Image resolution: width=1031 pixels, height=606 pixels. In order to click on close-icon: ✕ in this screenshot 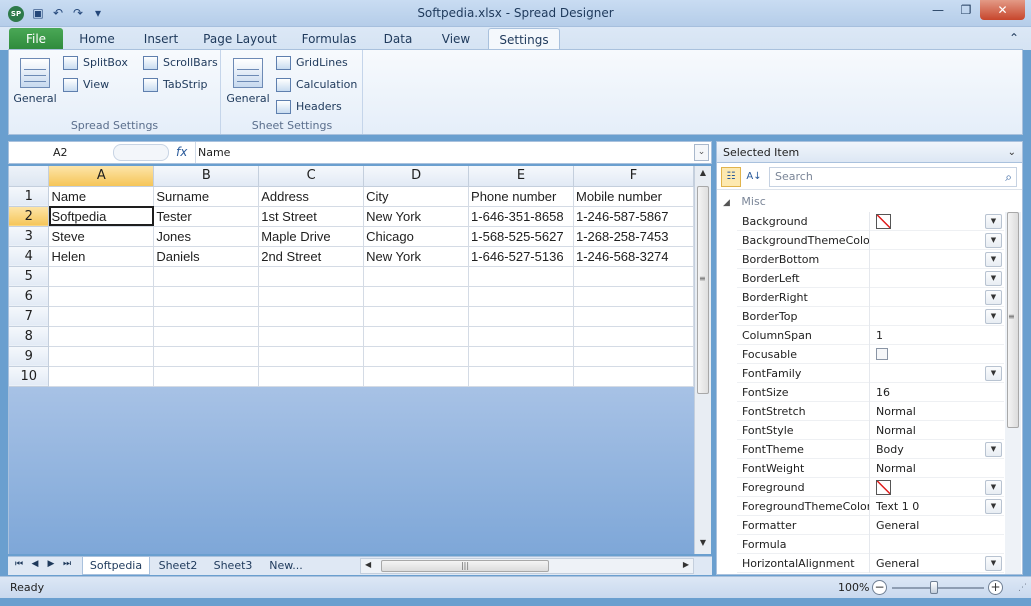, I will do `click(1002, 10)`.